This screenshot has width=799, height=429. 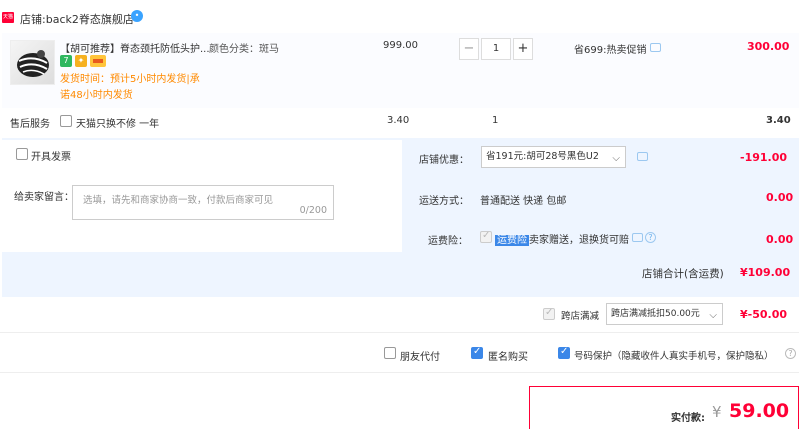 What do you see at coordinates (98, 61) in the screenshot?
I see `credit-card-icon` at bounding box center [98, 61].